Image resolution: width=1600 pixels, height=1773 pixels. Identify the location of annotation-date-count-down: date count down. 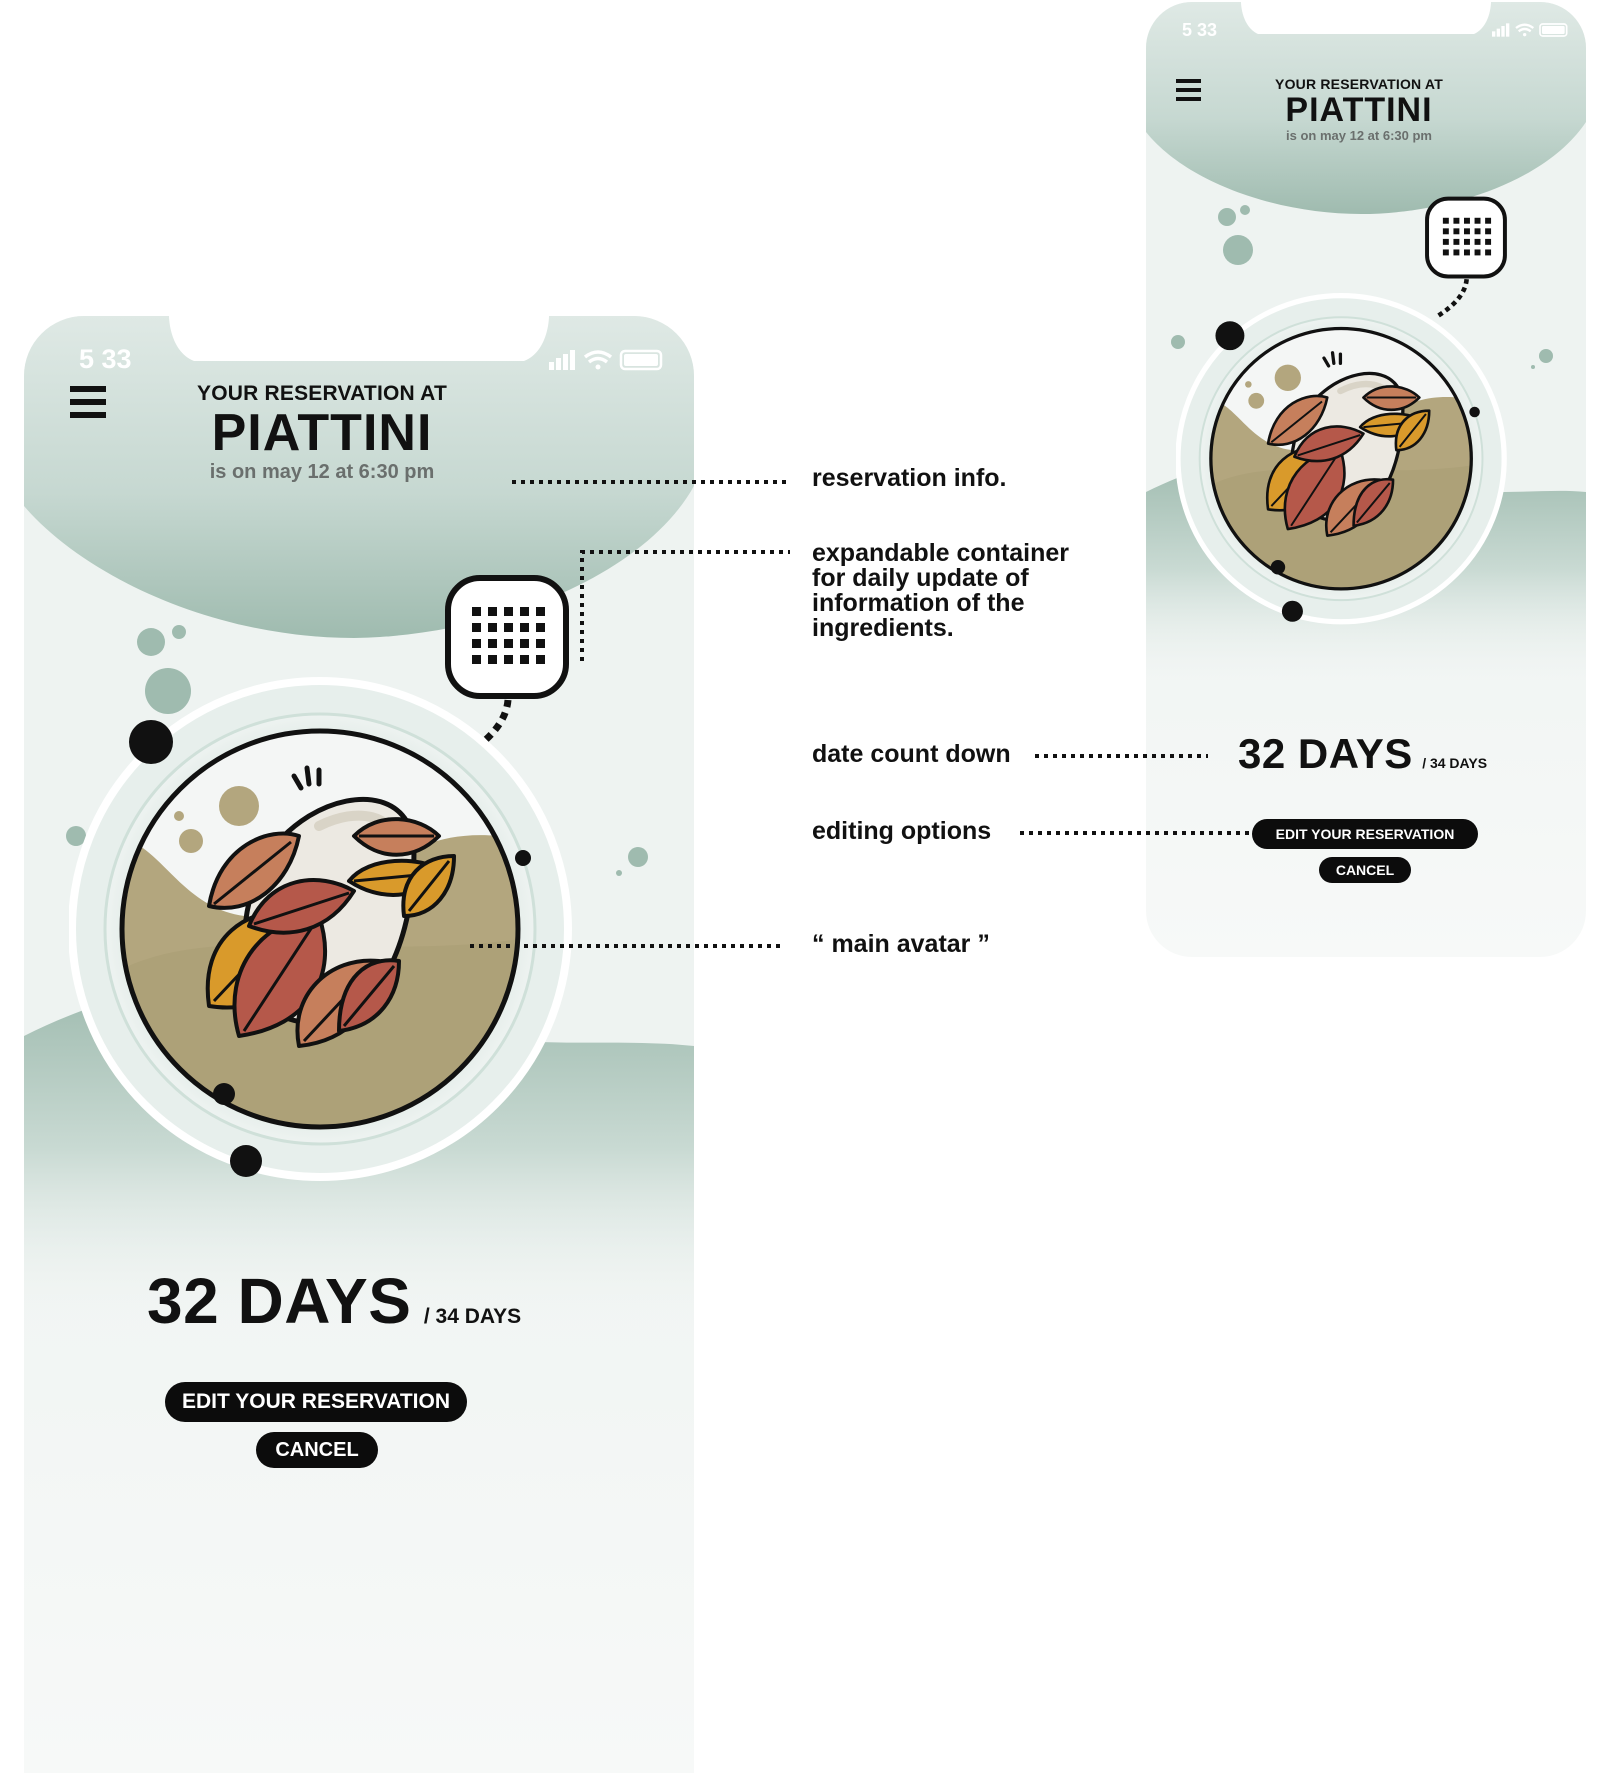
(911, 754).